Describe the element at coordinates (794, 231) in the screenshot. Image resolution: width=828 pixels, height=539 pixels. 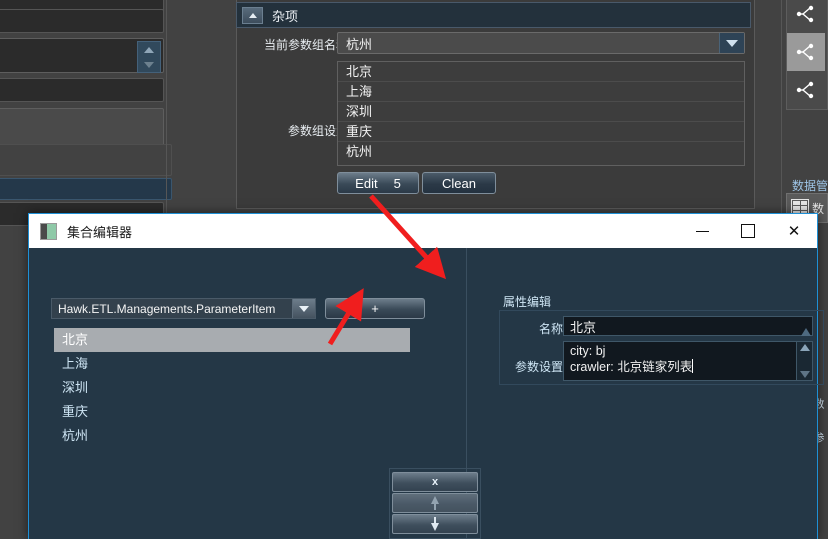
I see `close-button: ✕` at that location.